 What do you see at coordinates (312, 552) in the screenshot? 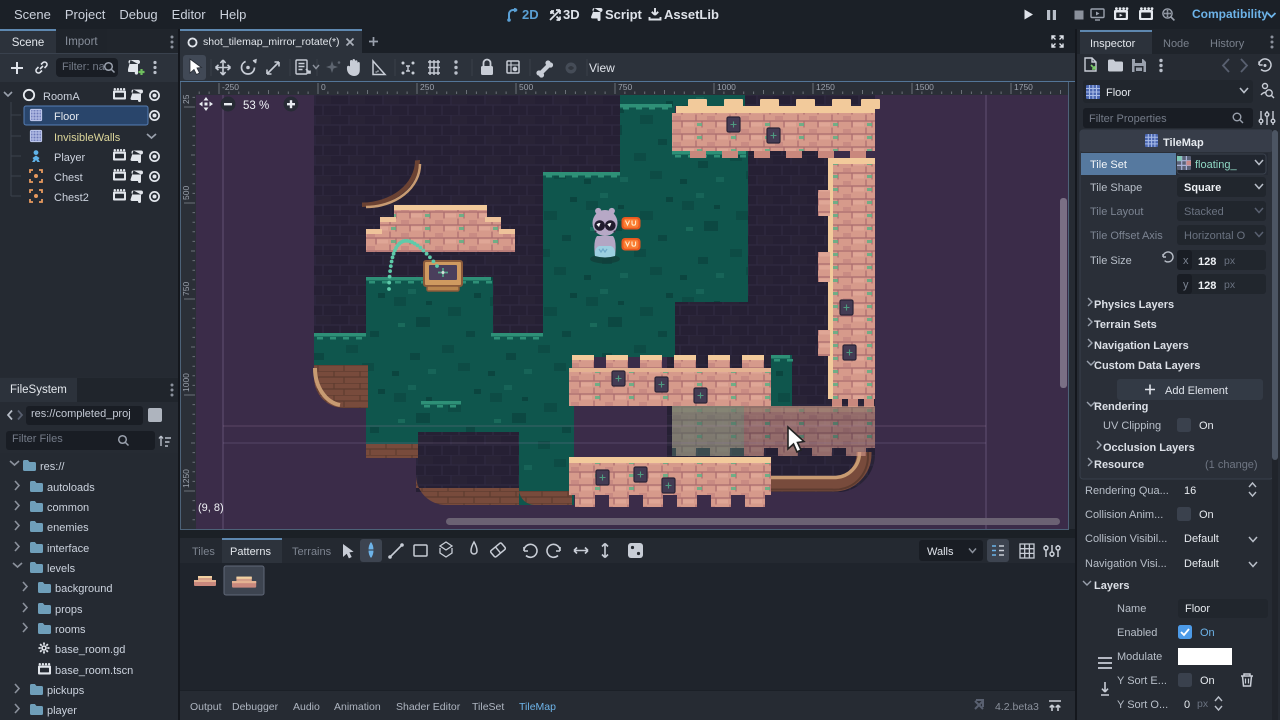
I see `svg-text: Terrains` at bounding box center [312, 552].